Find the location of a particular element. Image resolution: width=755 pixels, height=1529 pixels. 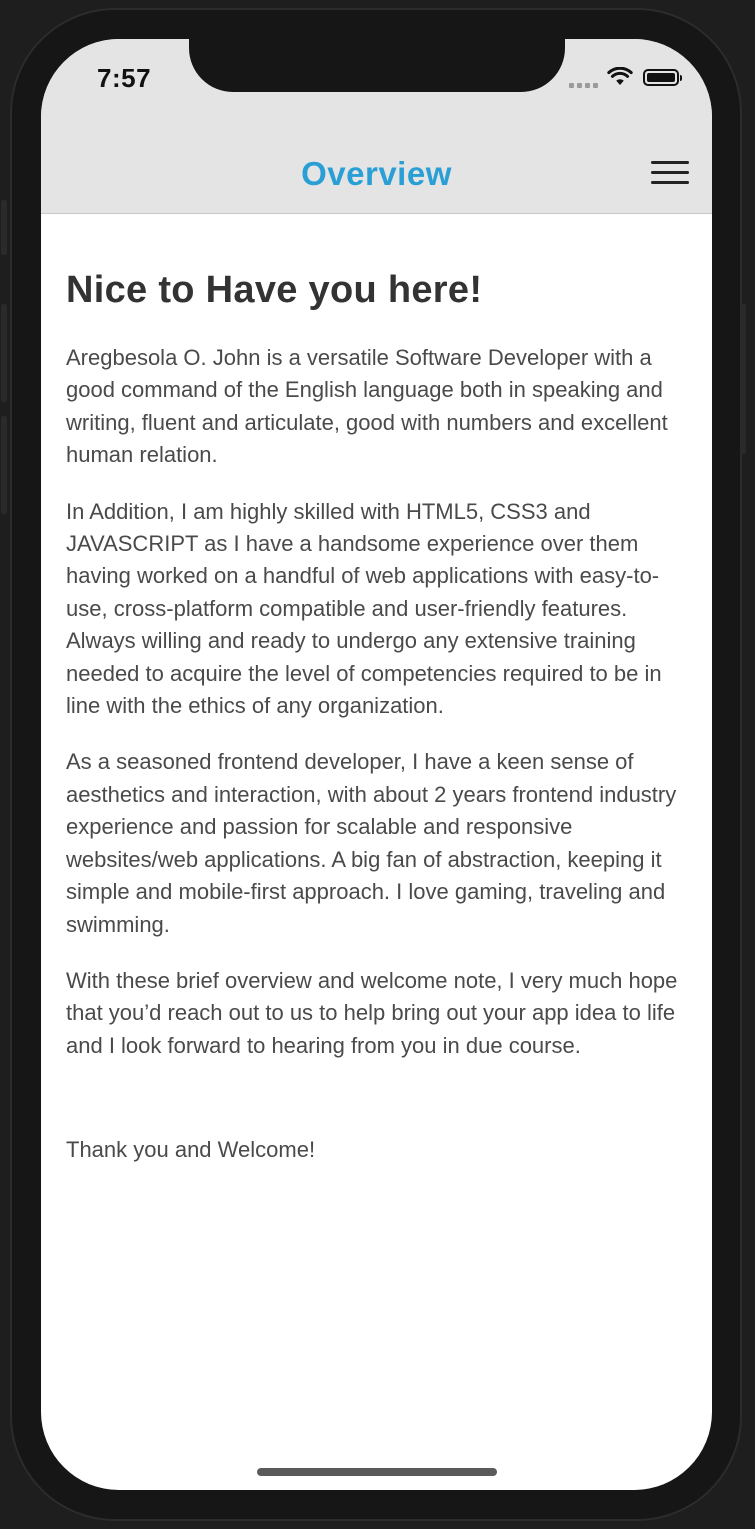

hamburger-menu-icon is located at coordinates (670, 174).